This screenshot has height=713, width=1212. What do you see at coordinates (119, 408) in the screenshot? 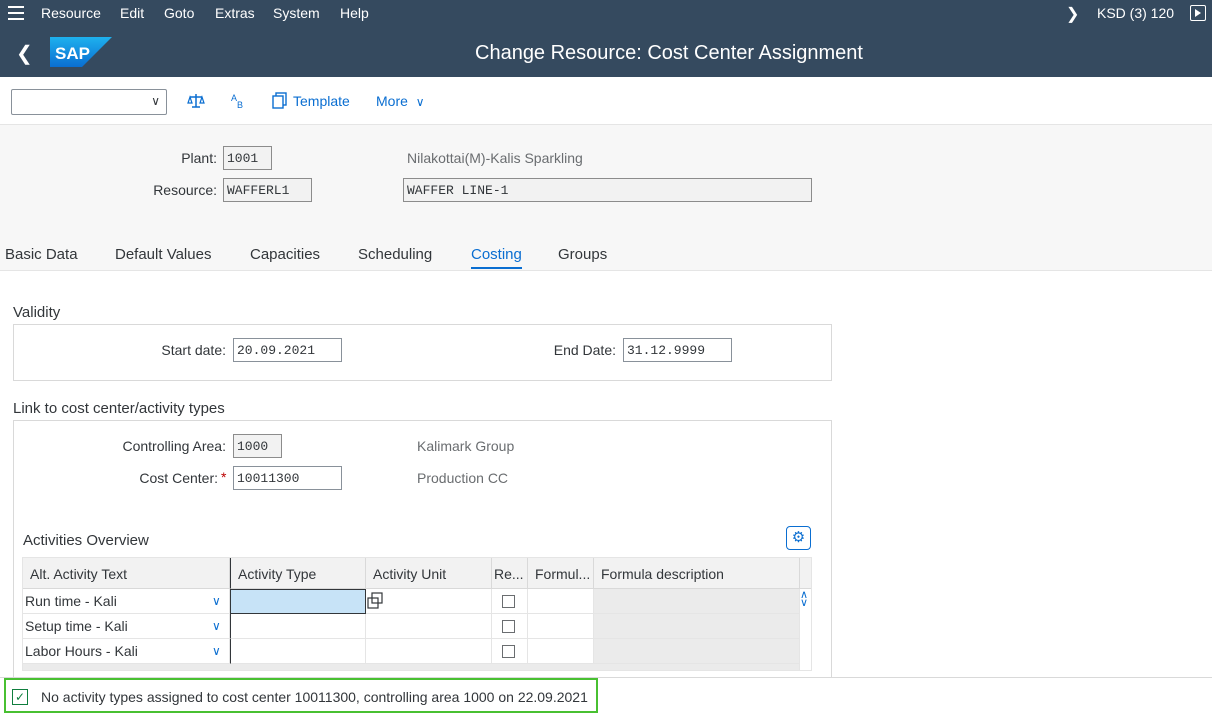
I see `link-title: Link to cost center/activity types` at bounding box center [119, 408].